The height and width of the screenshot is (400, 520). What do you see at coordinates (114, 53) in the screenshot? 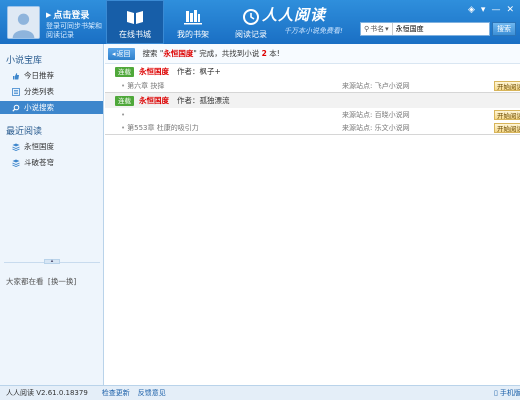
I see `back-arrow-icon: ◂` at bounding box center [114, 53].